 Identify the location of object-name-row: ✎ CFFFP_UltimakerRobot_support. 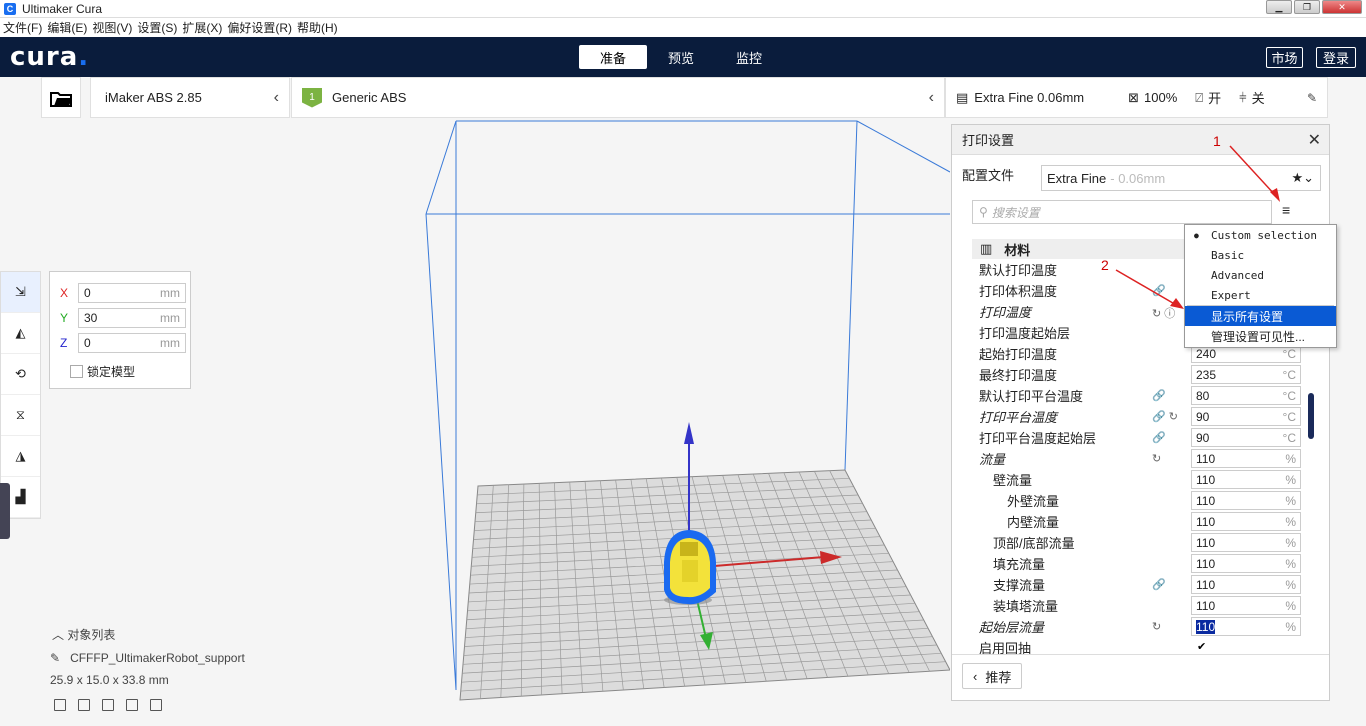
(147, 658).